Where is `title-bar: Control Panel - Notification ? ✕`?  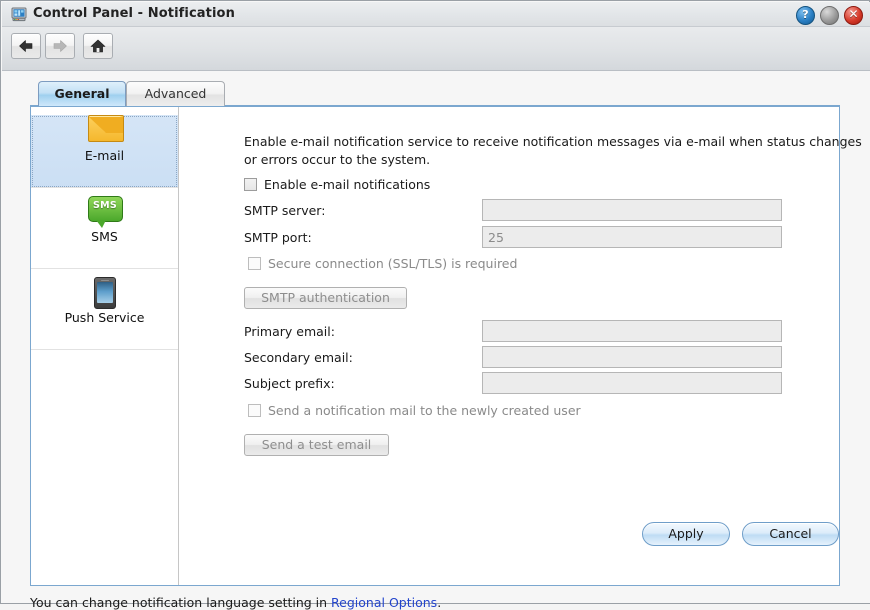
title-bar: Control Panel - Notification ? ✕ is located at coordinates (436, 14).